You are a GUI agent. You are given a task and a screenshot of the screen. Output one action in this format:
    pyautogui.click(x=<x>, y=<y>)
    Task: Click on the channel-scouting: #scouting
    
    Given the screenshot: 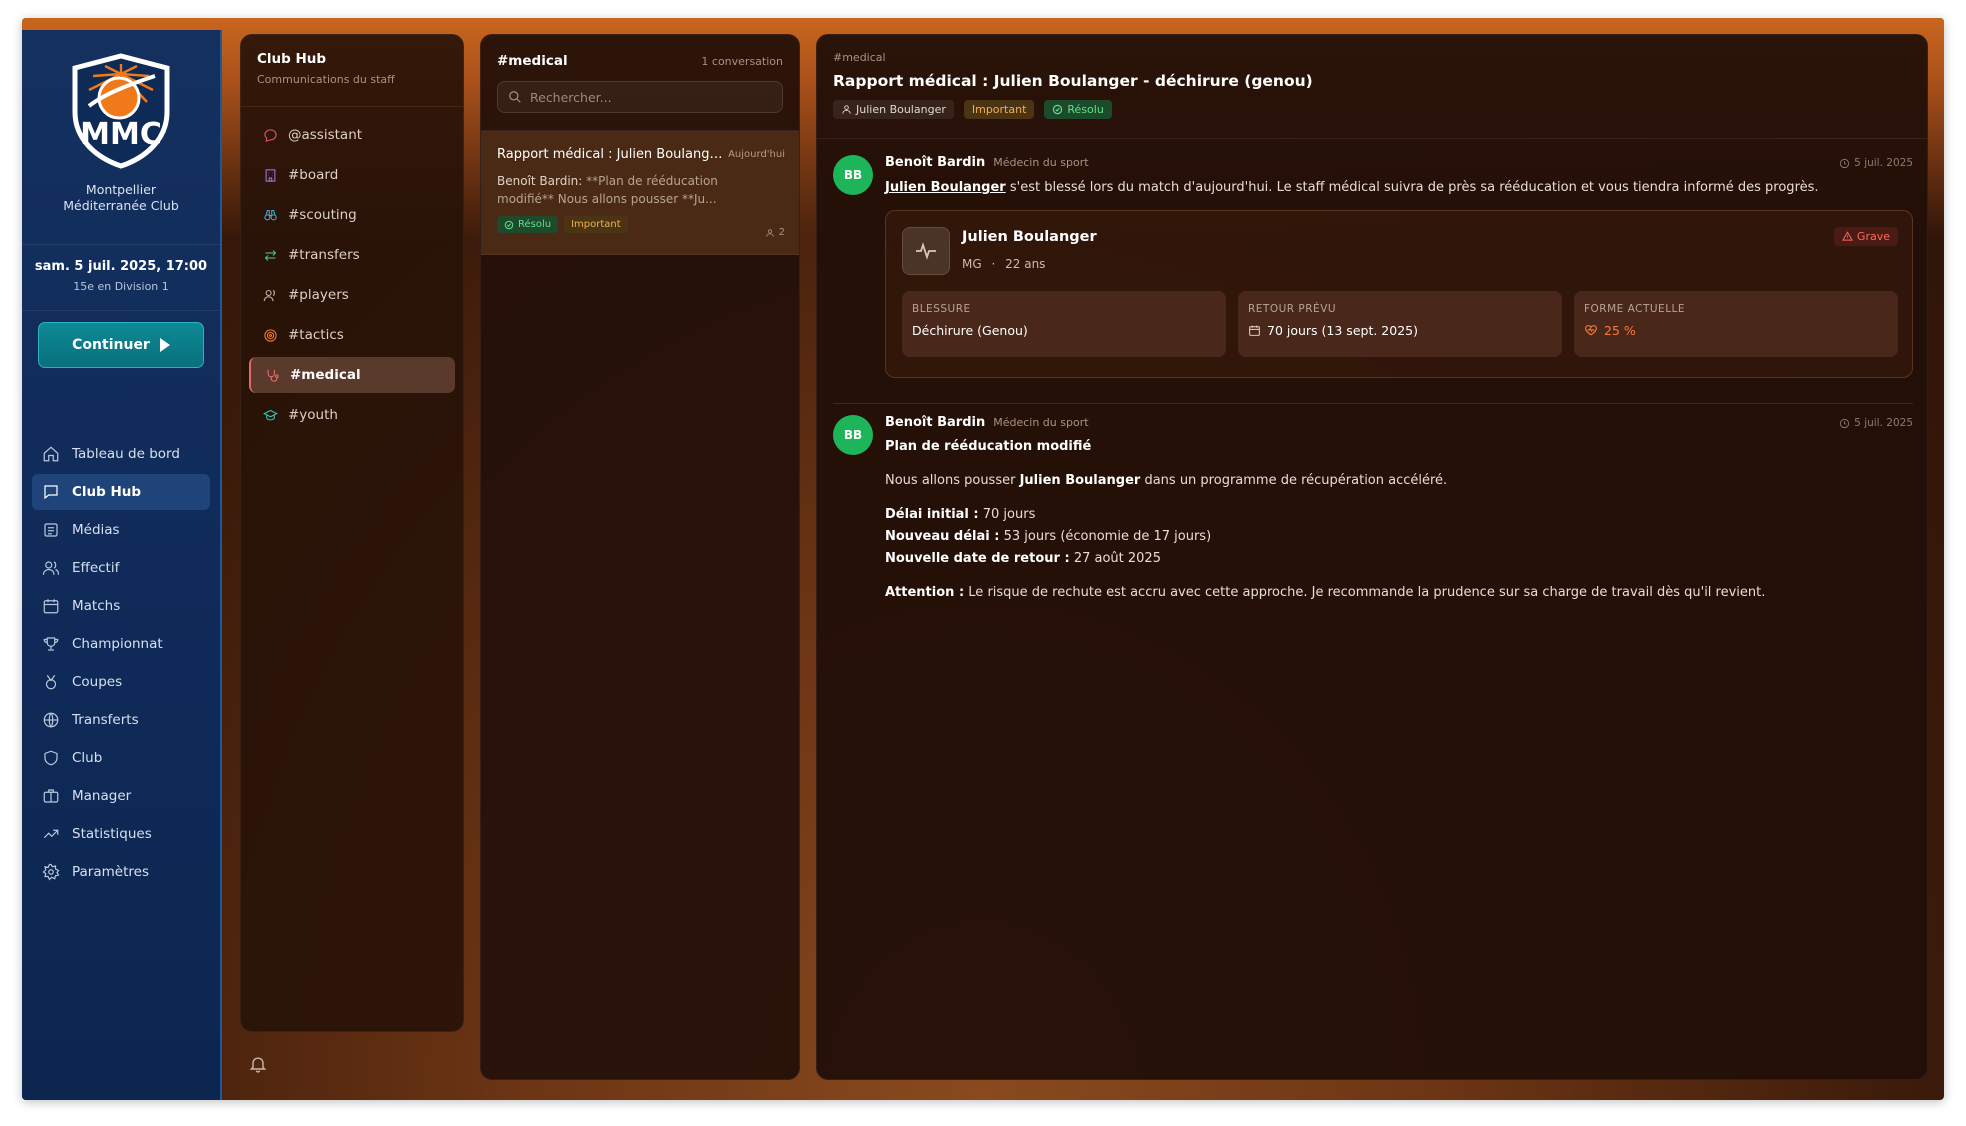 What is the action you would take?
    pyautogui.click(x=352, y=215)
    